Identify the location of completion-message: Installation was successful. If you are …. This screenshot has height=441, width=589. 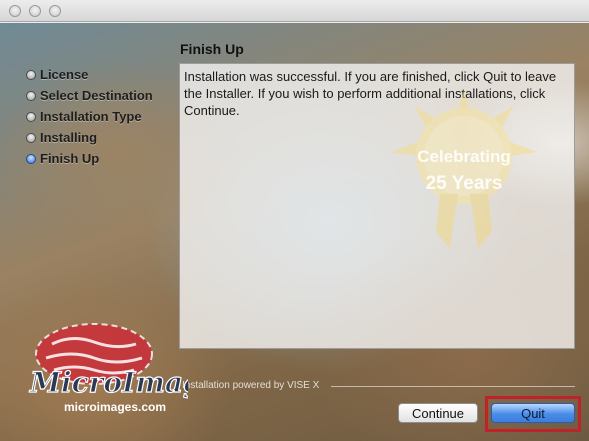
(370, 93).